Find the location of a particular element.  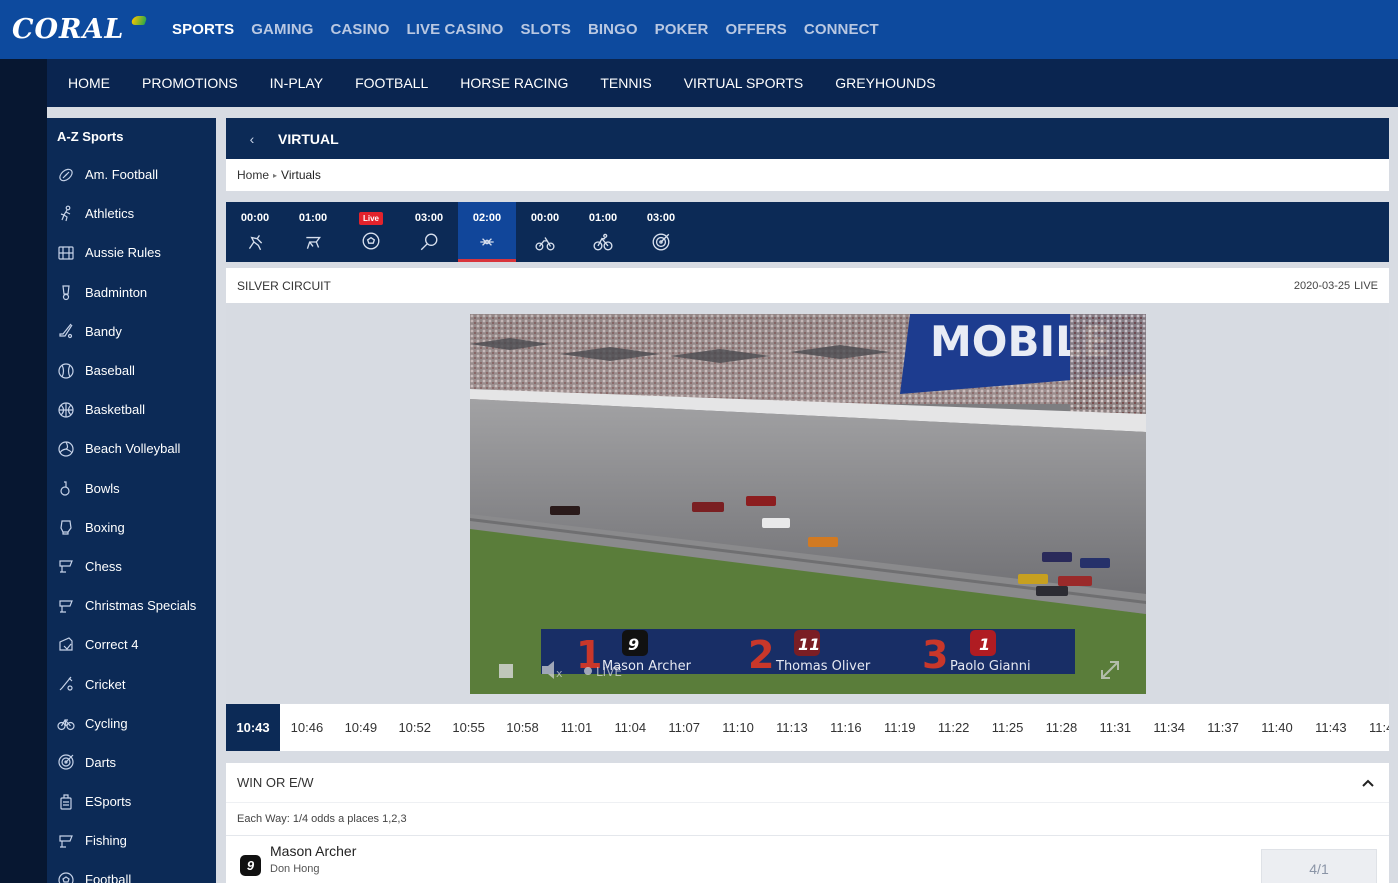

sport-tab-time: 01:00 is located at coordinates (603, 218).